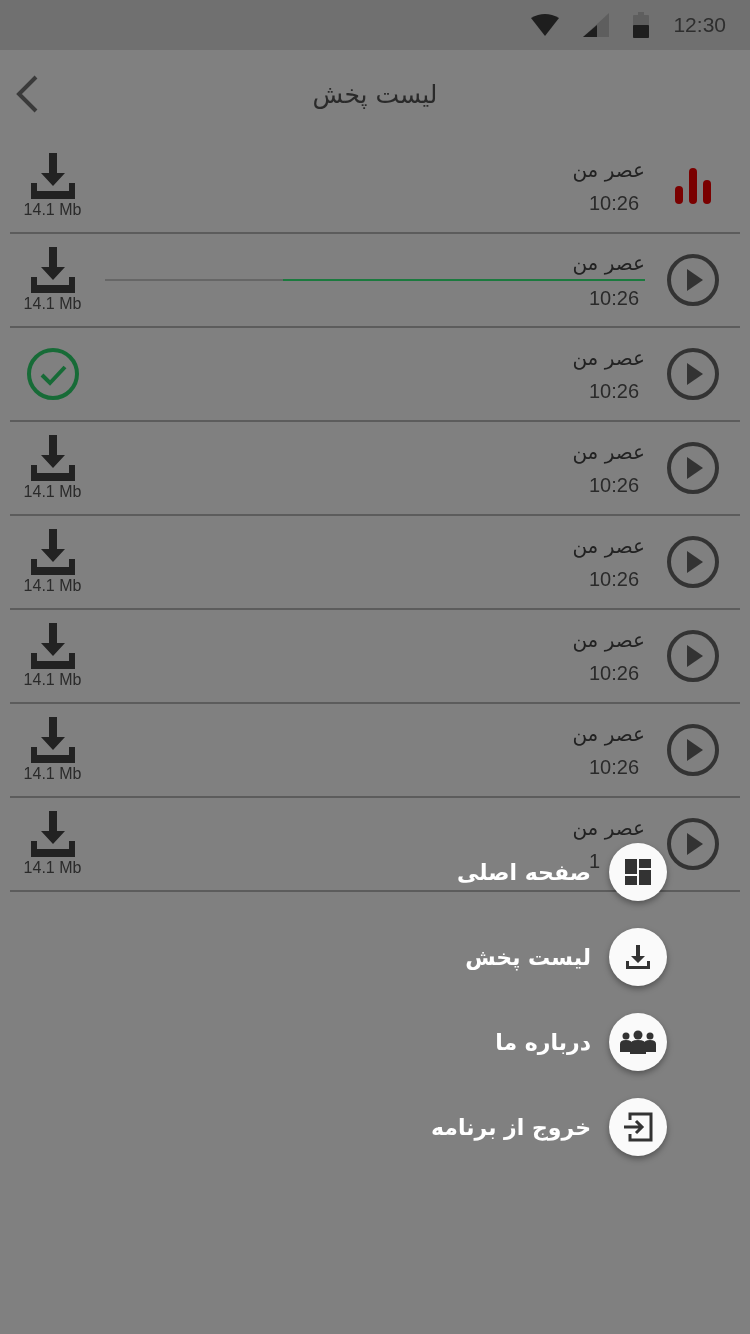 This screenshot has width=750, height=1334. What do you see at coordinates (510, 1127) in the screenshot?
I see `menu-label: خروج از برنامه` at bounding box center [510, 1127].